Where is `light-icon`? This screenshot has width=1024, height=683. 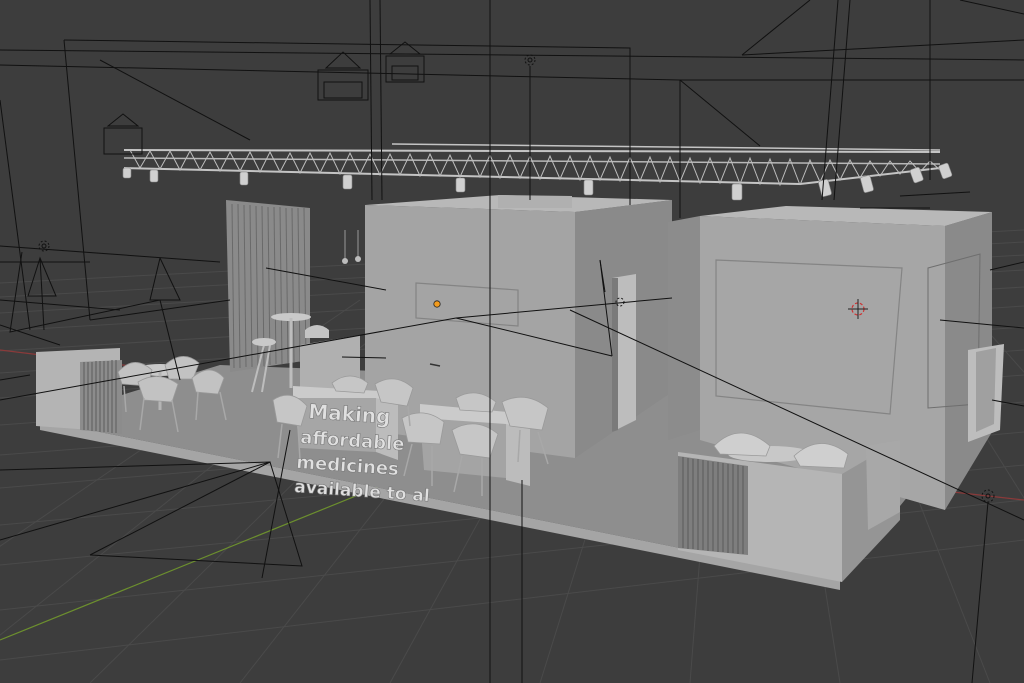
light-icon is located at coordinates (983, 586).